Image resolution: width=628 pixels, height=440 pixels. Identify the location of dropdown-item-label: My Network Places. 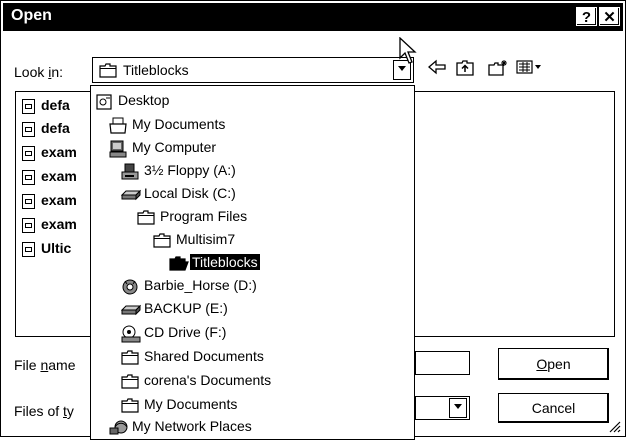
(192, 426).